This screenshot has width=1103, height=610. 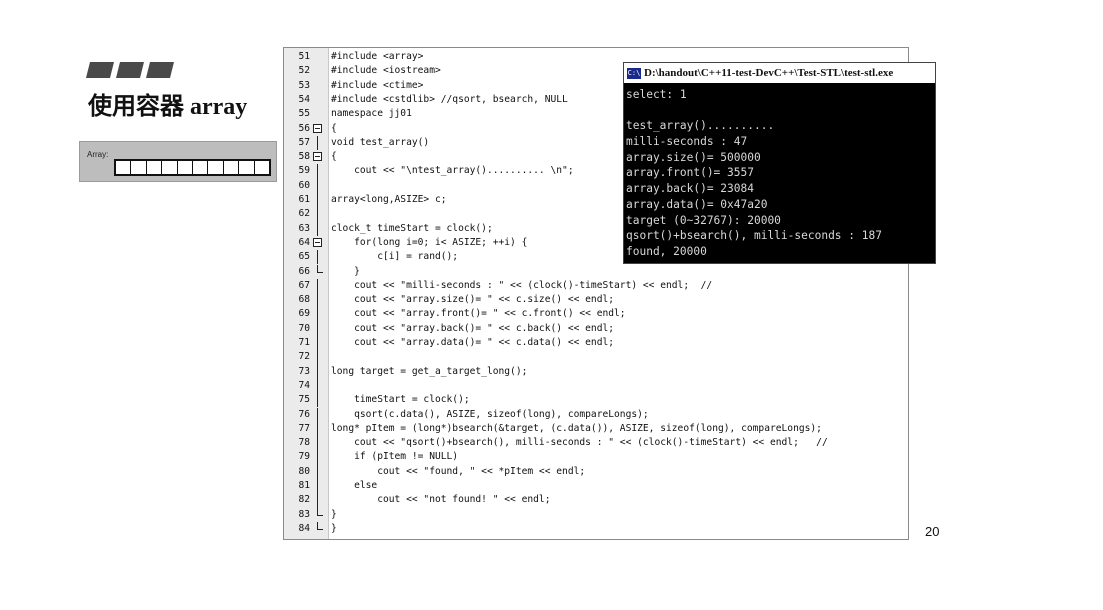 What do you see at coordinates (400, 400) in the screenshot?
I see `code-text: timeStart = clock();` at bounding box center [400, 400].